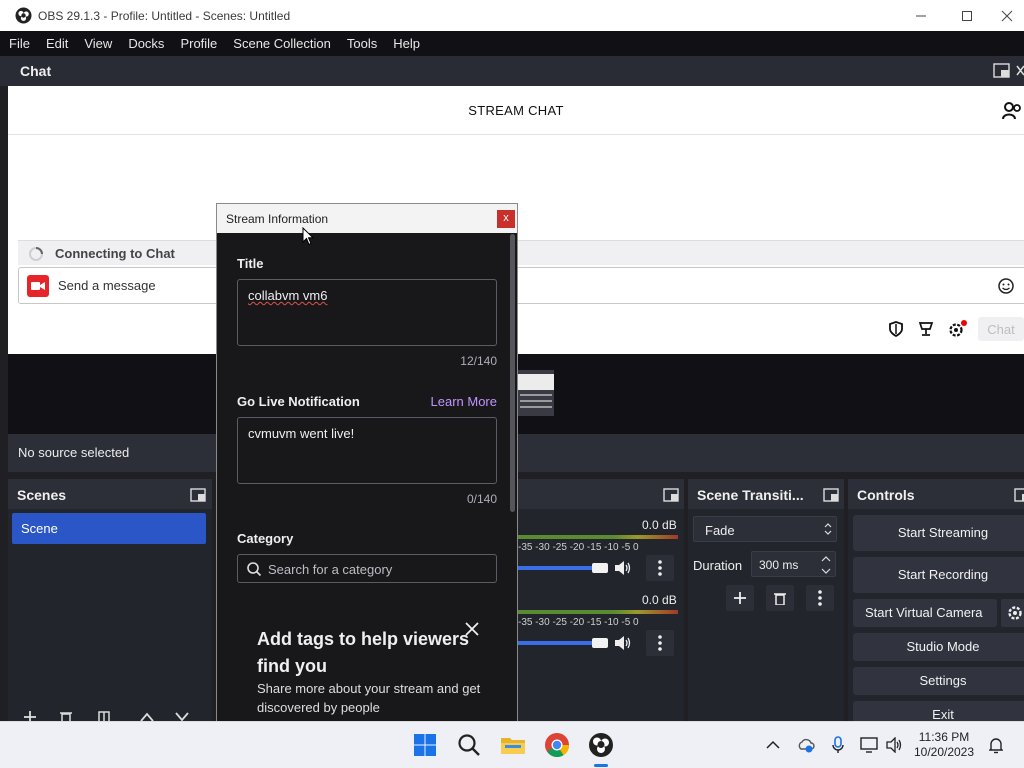 This screenshot has height=768, width=1024. I want to click on mixer-channel-1-menu-icon, so click(660, 568).